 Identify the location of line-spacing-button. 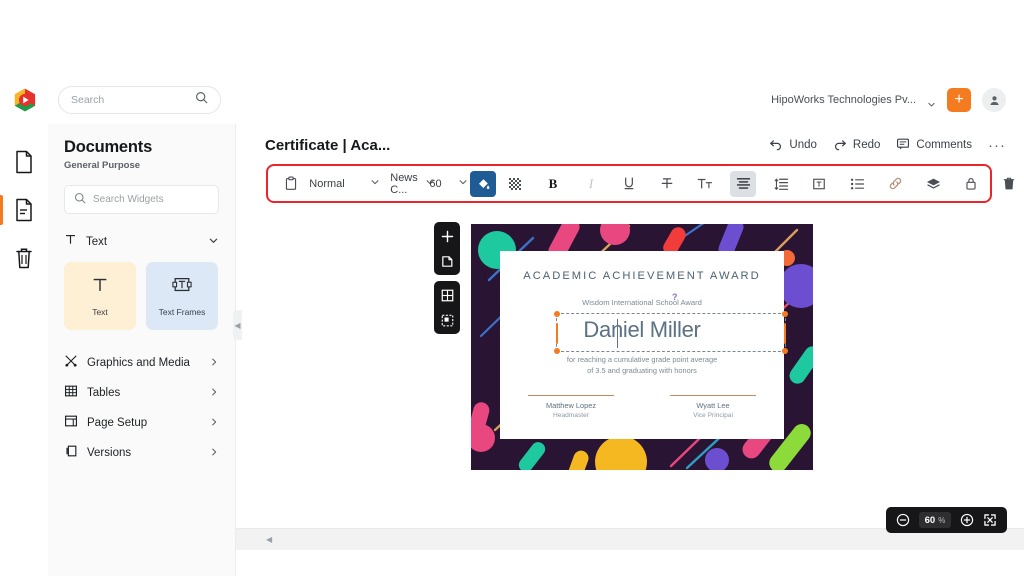
(781, 184).